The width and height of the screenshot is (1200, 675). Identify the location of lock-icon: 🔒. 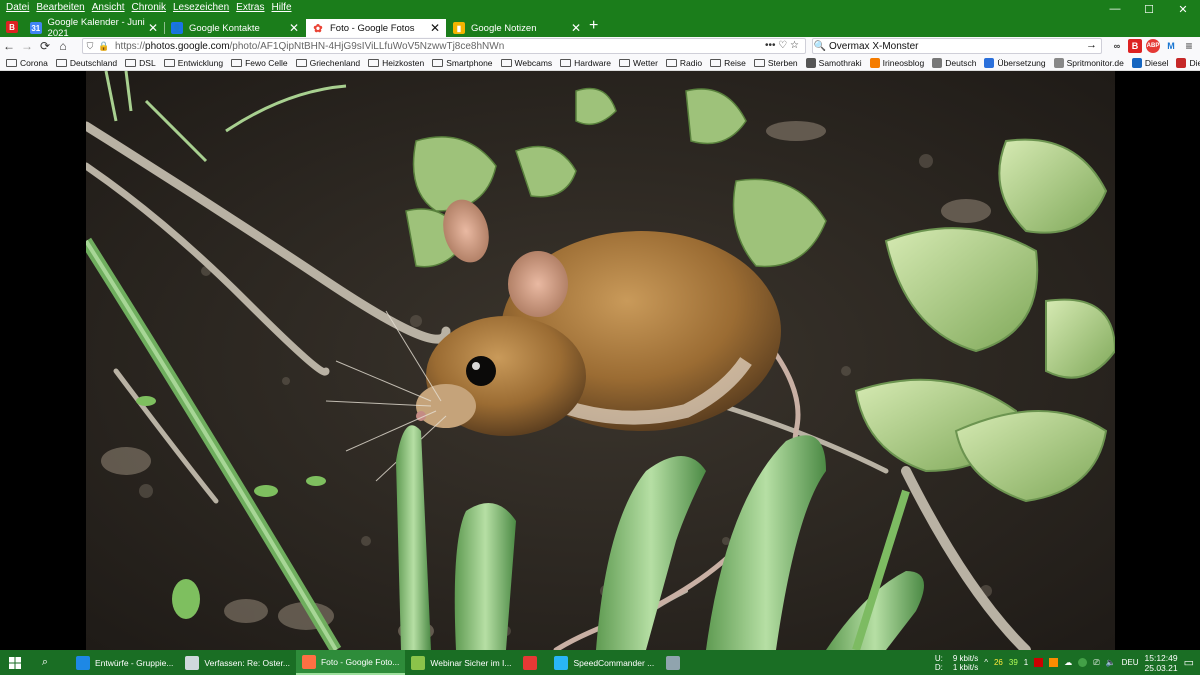
(104, 46).